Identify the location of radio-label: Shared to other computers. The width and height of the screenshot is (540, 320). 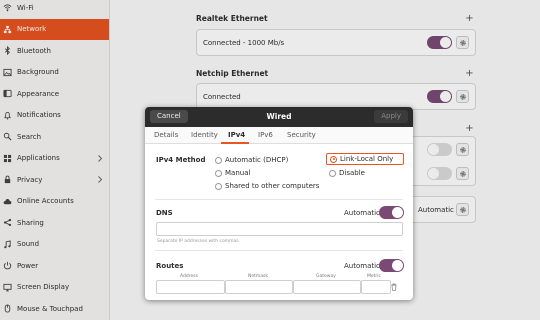
(272, 186).